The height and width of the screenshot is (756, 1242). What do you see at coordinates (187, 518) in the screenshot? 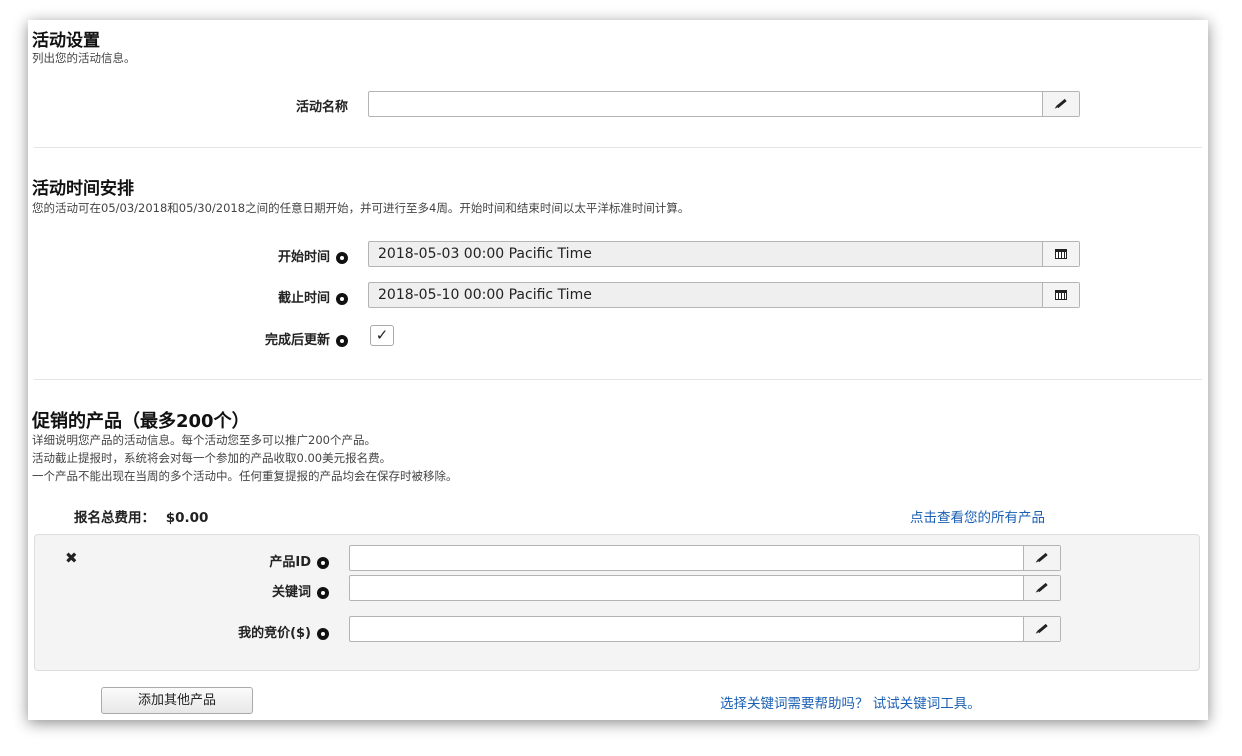
I see `total-fee-value: $0.00` at bounding box center [187, 518].